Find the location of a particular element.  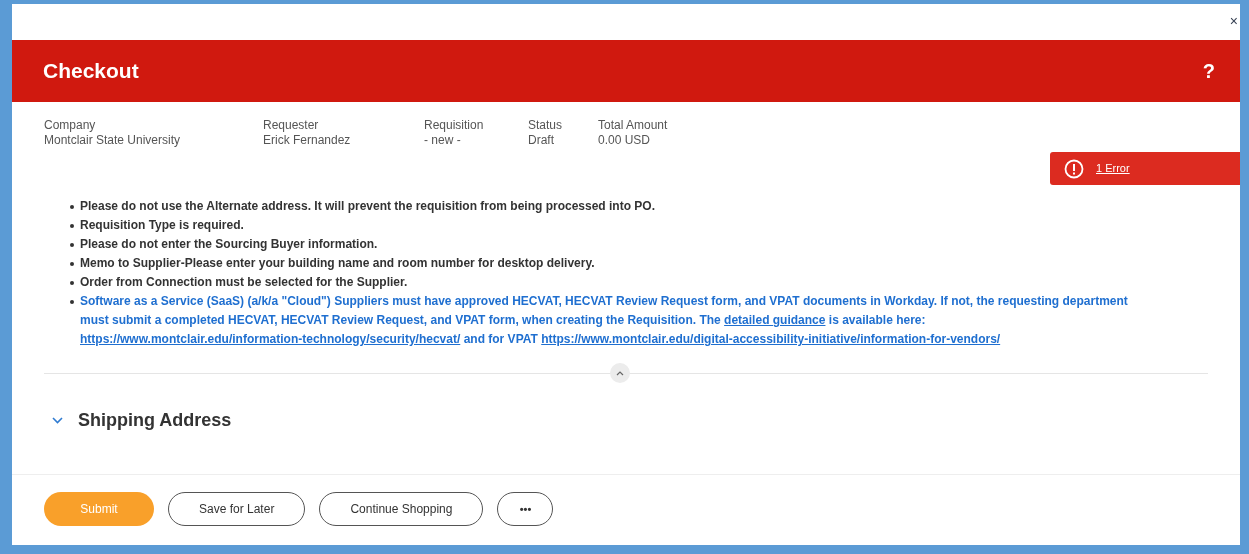

field-value: 0.00 USD is located at coordinates (624, 140).